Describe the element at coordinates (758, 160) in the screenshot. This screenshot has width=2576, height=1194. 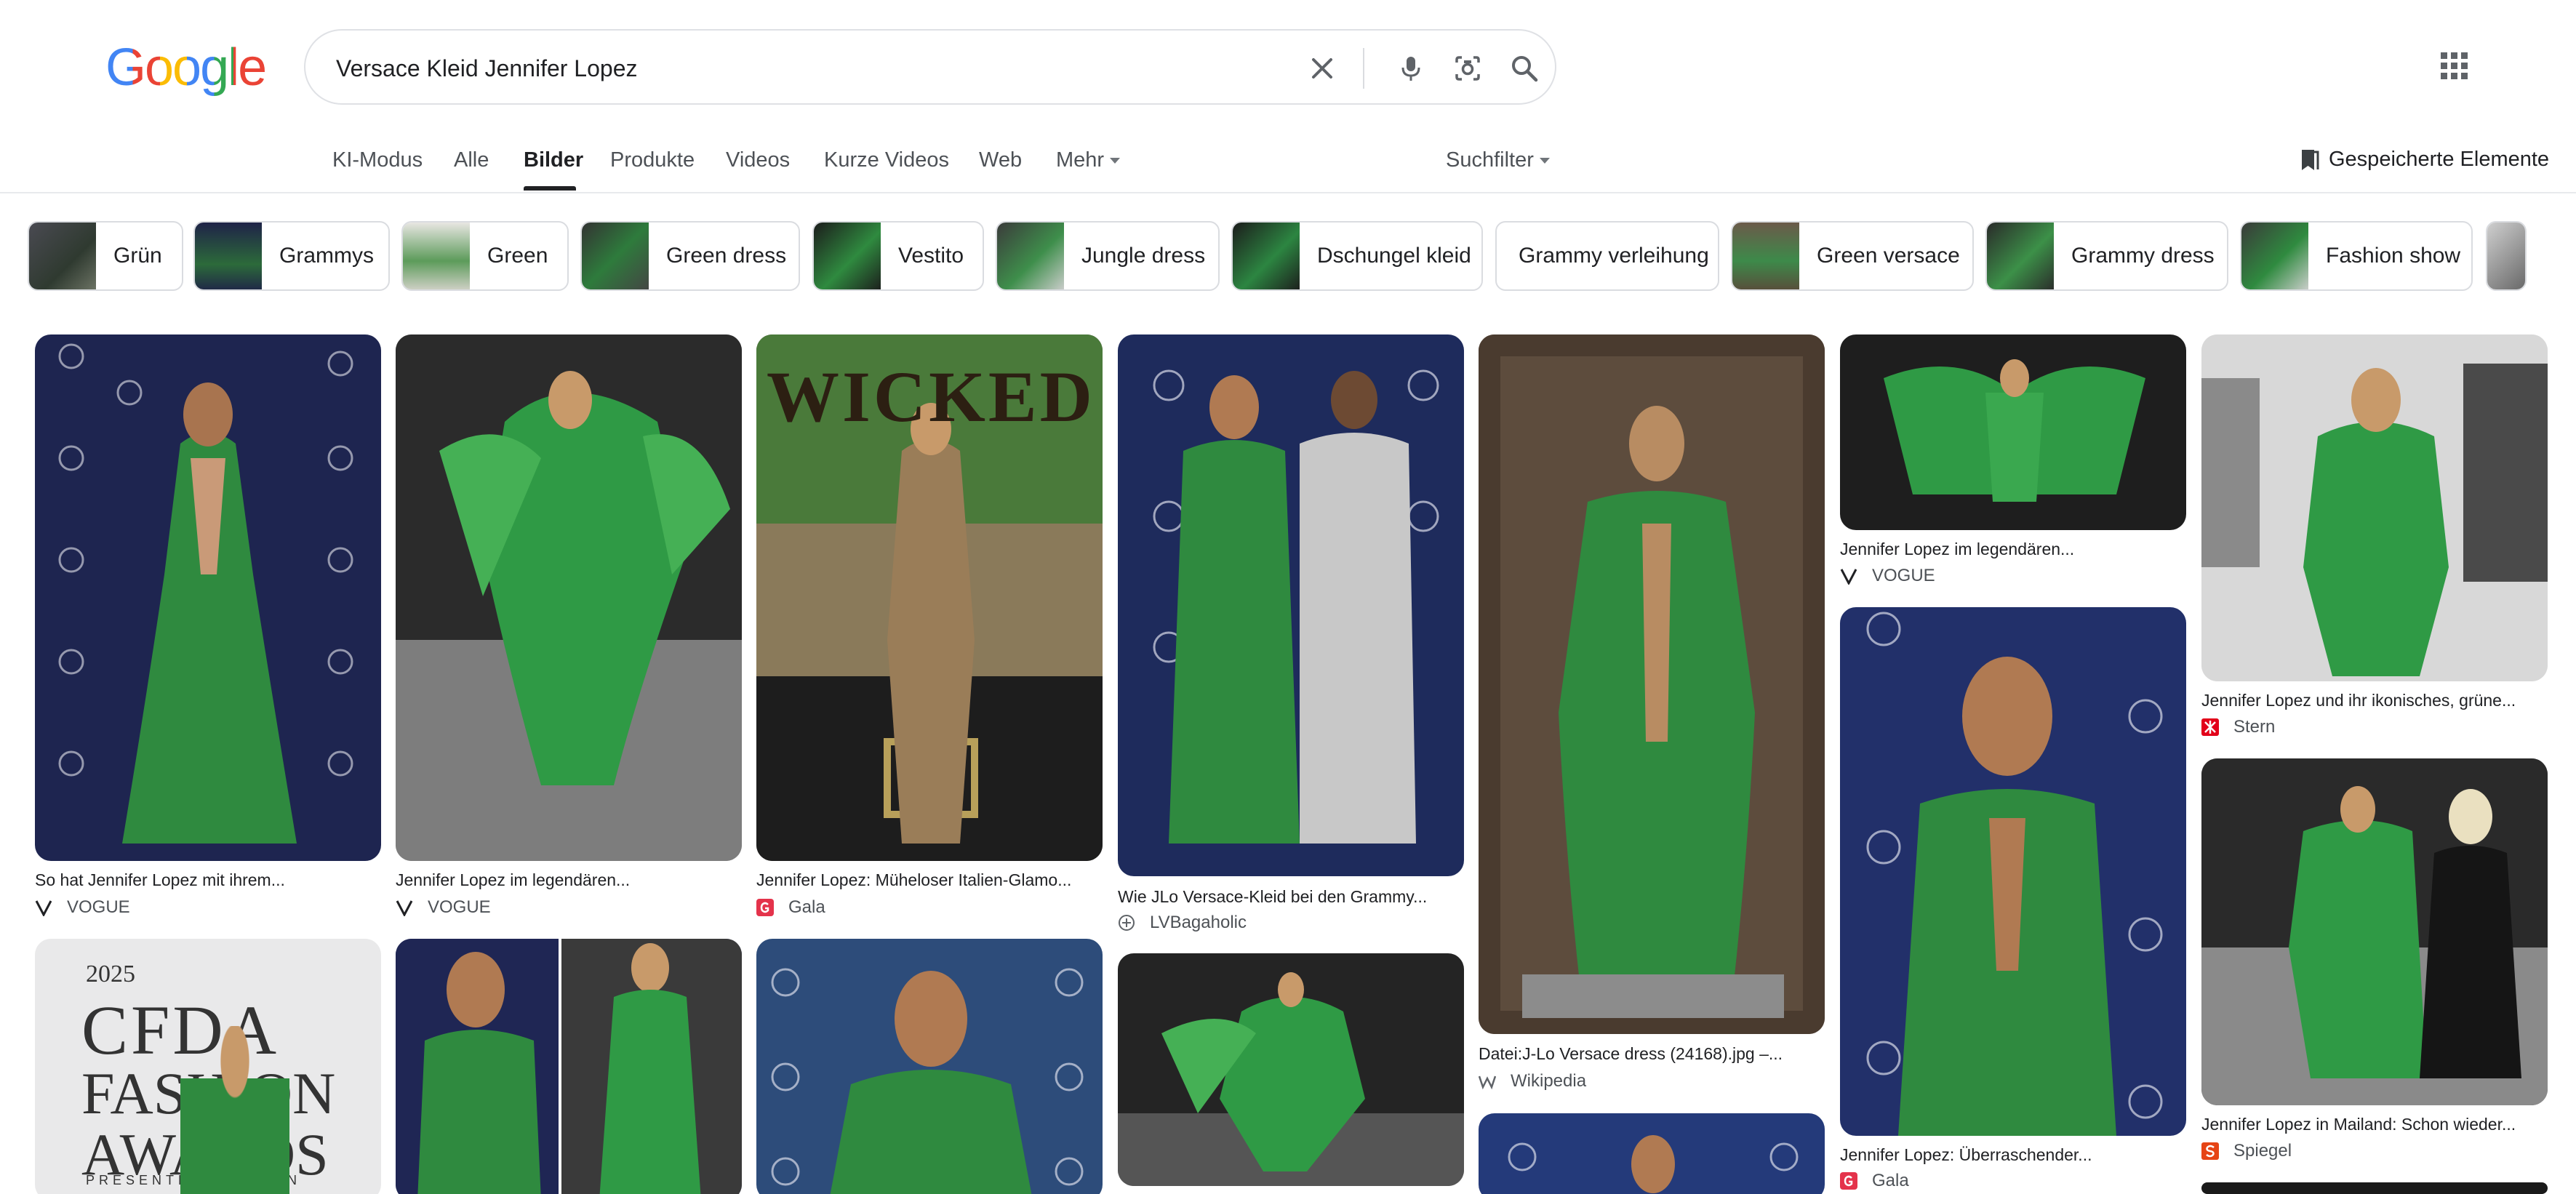
I see `tab-videos: Videos` at that location.